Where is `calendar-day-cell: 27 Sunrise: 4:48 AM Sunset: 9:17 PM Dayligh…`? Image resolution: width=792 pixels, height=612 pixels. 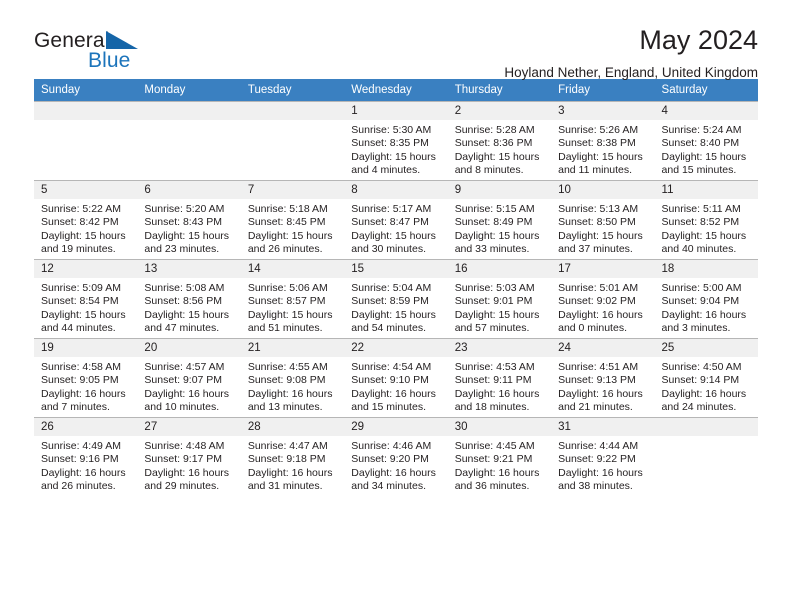 calendar-day-cell: 27 Sunrise: 4:48 AM Sunset: 9:17 PM Dayligh… is located at coordinates (189, 456).